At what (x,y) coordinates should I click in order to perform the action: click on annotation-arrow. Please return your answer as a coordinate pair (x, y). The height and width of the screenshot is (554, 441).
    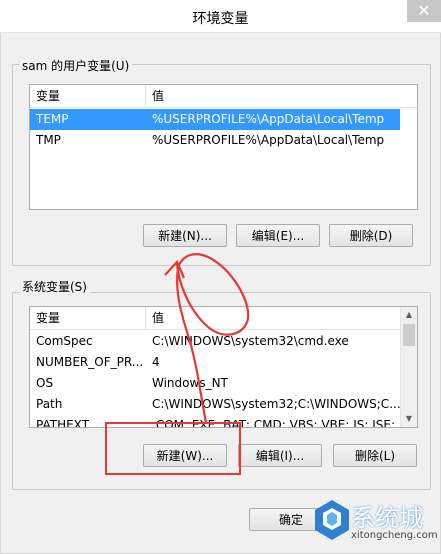
    Looking at the image, I should click on (212, 338).